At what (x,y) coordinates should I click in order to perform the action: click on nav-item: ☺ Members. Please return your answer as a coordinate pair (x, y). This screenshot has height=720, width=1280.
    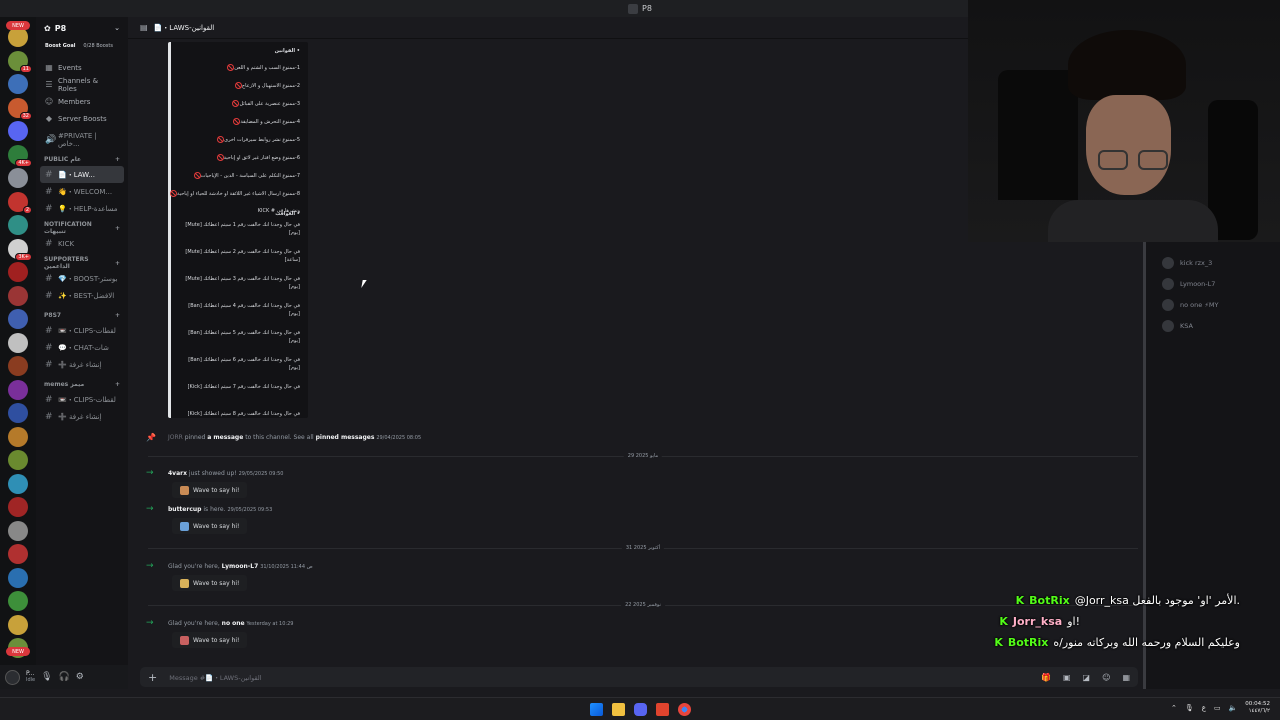
    Looking at the image, I should click on (82, 101).